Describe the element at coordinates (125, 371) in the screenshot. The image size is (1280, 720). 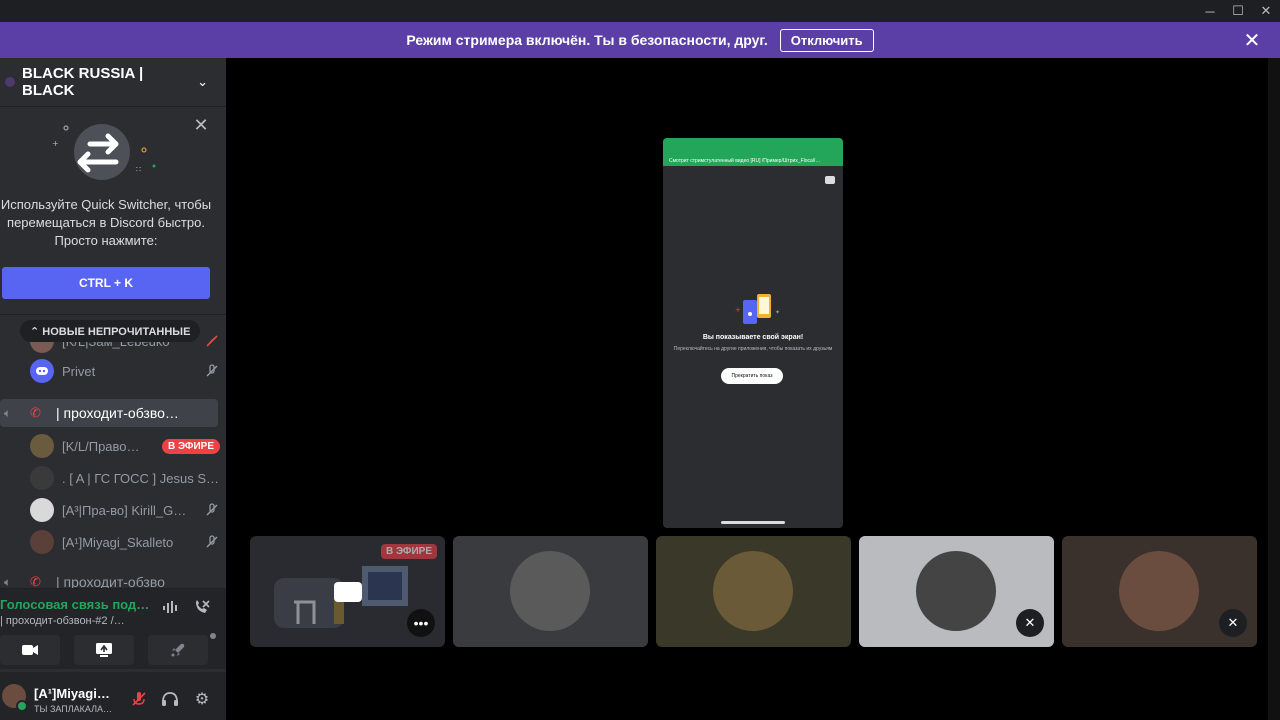
I see `voice-member: Privet` at that location.